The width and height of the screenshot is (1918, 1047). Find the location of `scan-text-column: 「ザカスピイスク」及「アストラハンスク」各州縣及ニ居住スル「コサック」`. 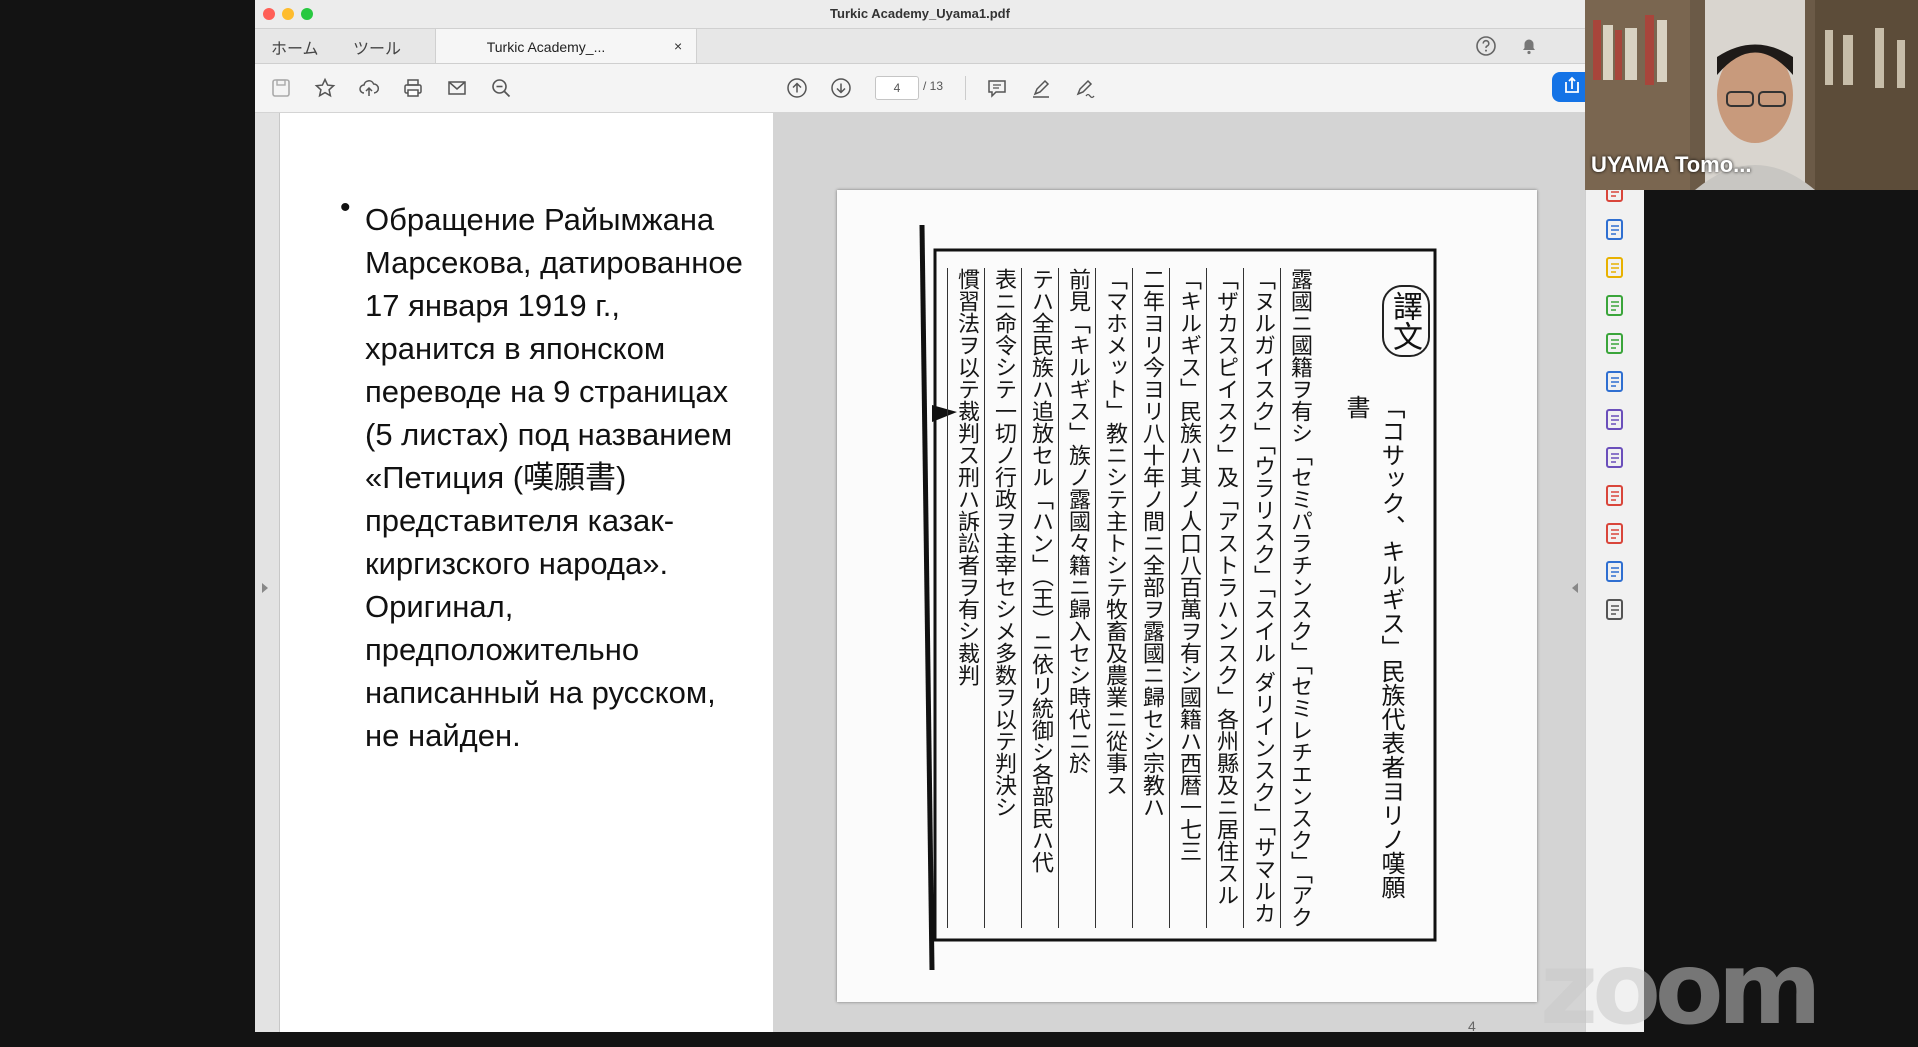

scan-text-column: 「ザカスピイスク」及「アストラハンスク」各州縣及ニ居住スル「コサック」 is located at coordinates (1225, 598).